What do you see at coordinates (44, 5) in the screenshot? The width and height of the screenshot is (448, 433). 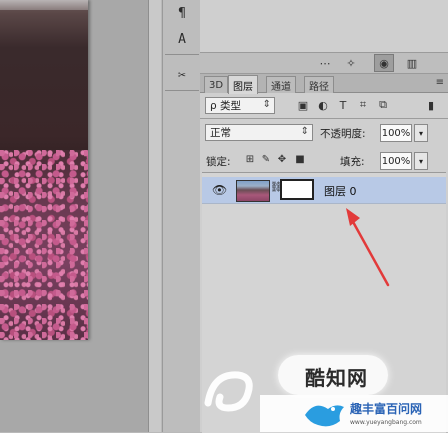 I see `photo-sky` at bounding box center [44, 5].